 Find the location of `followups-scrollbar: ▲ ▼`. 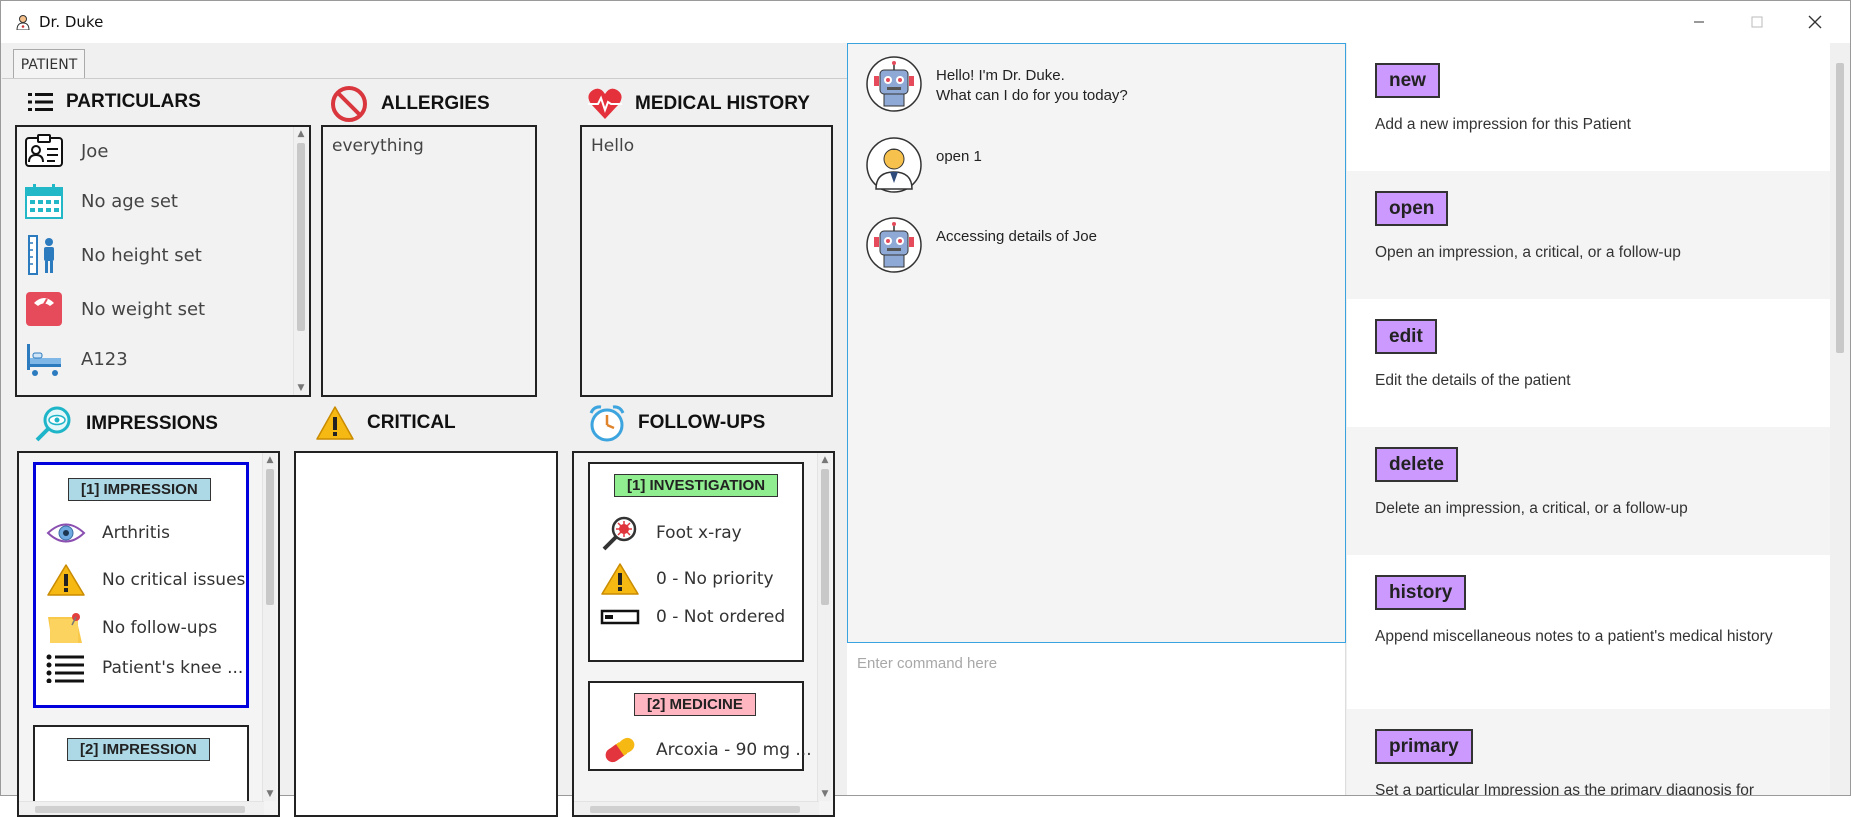

followups-scrollbar: ▲ ▼ is located at coordinates (824, 627).